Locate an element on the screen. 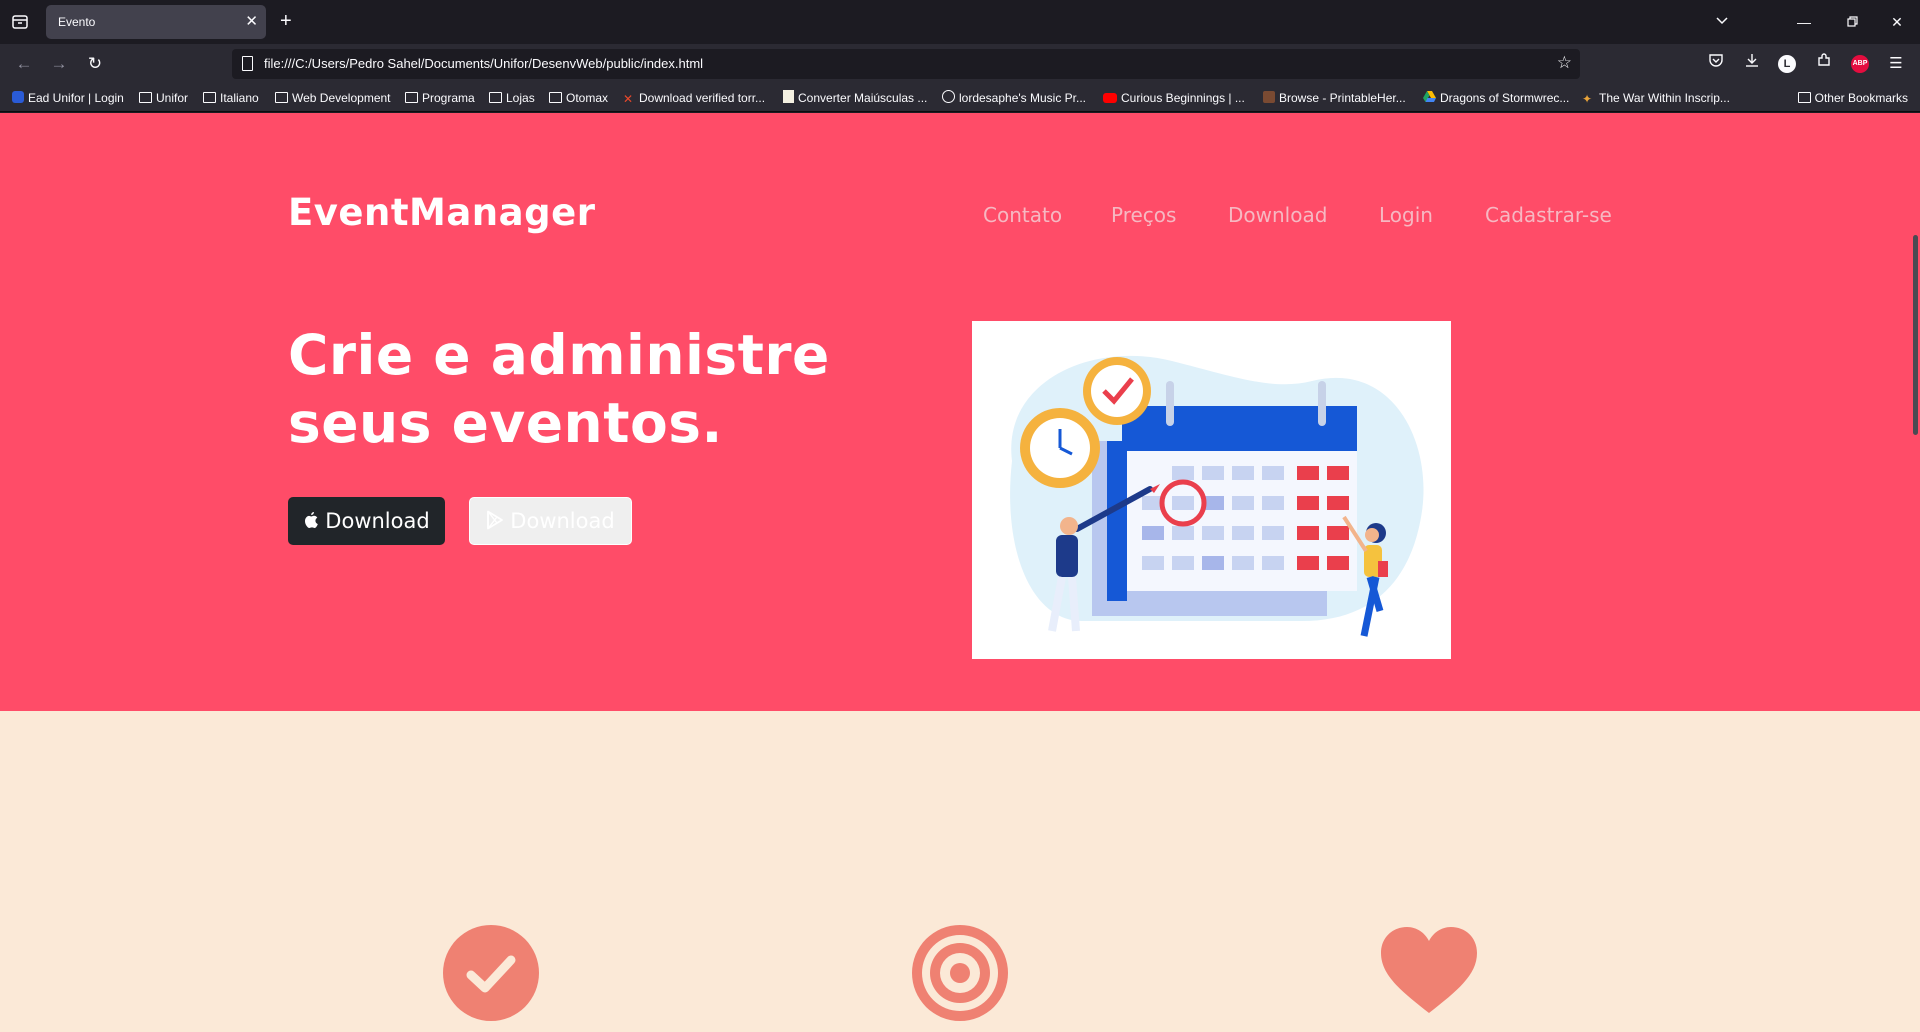 Image resolution: width=1920 pixels, height=1032 pixels. page-icon is located at coordinates (247, 63).